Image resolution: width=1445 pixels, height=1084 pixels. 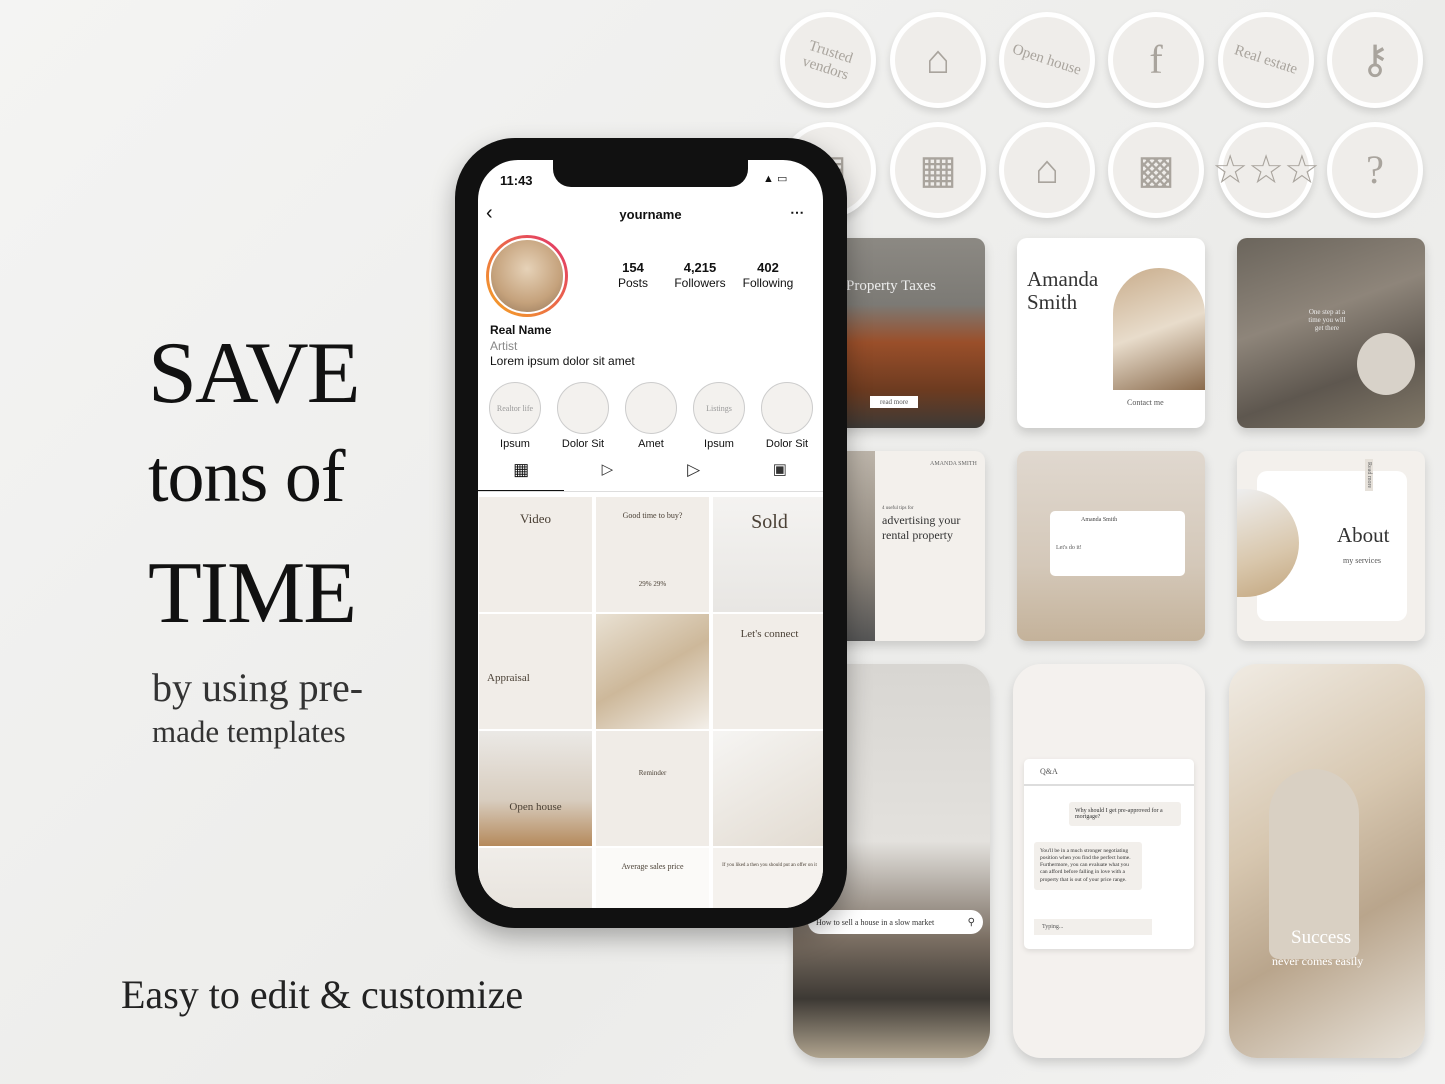 I want to click on key-house-icon: ⚷, so click(x=1375, y=59).